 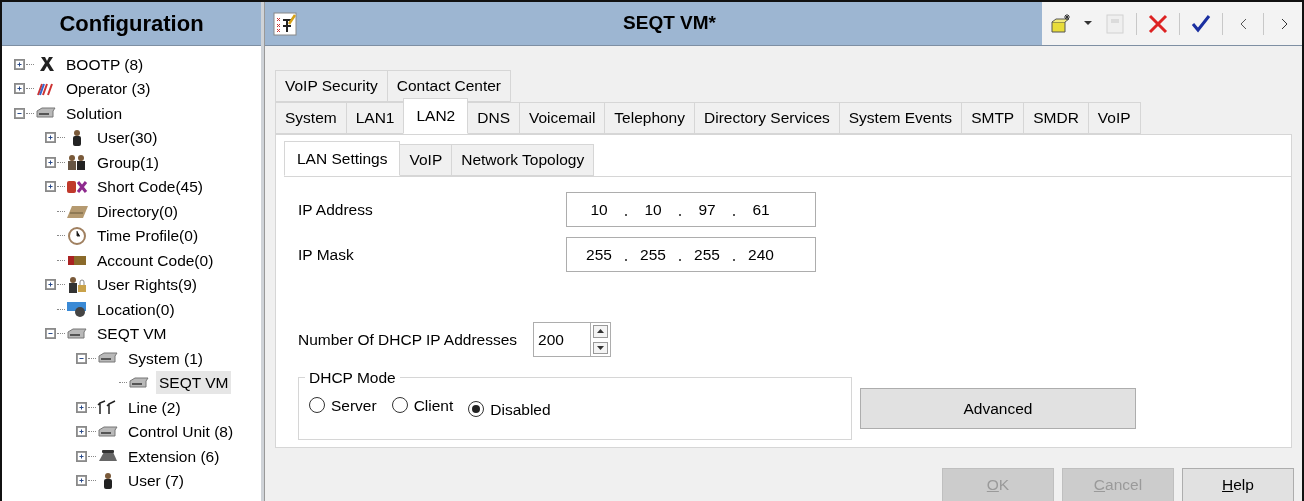 I want to click on tab: LAN2, so click(x=436, y=116).